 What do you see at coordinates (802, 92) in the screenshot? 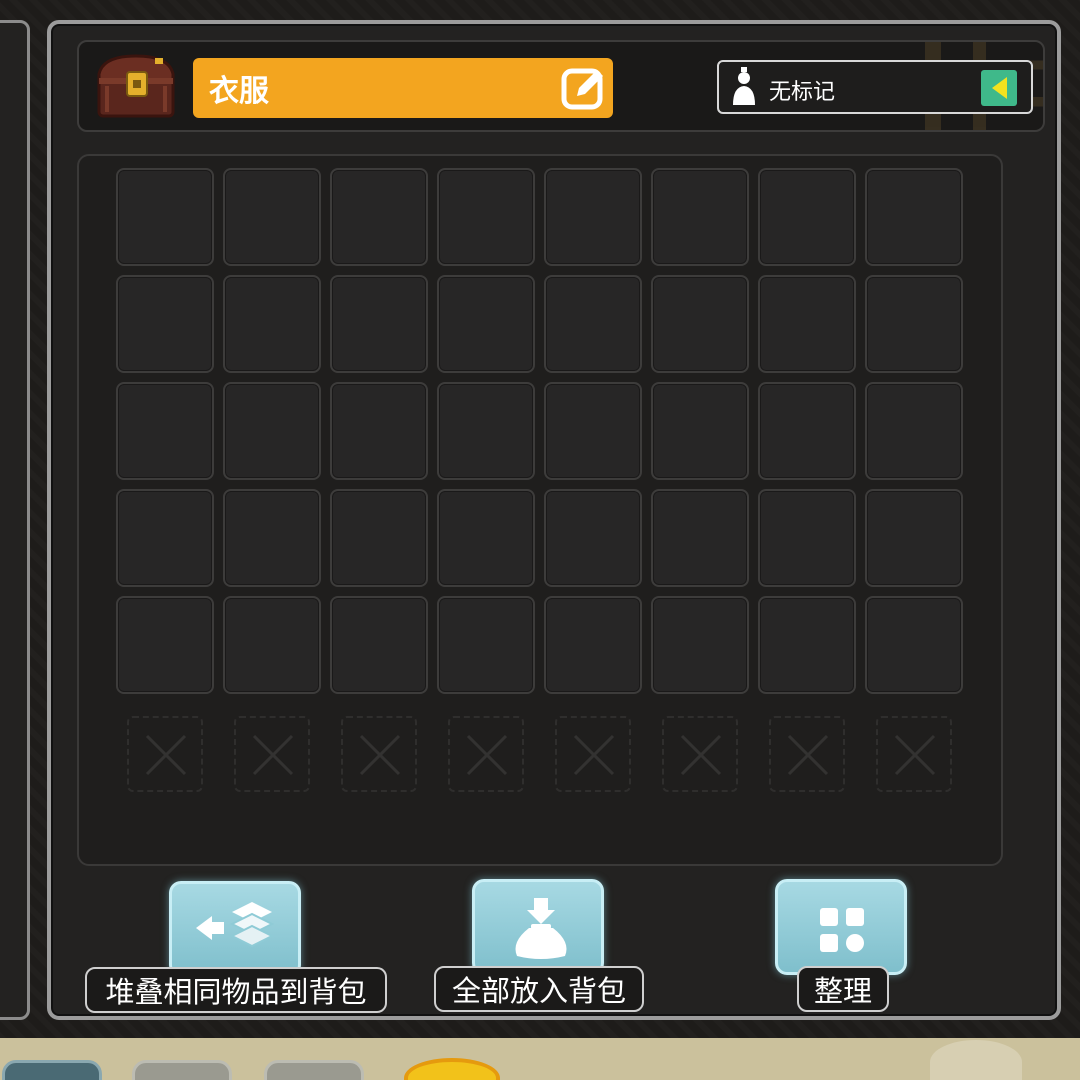
I see `mark-label: 无标记` at bounding box center [802, 92].